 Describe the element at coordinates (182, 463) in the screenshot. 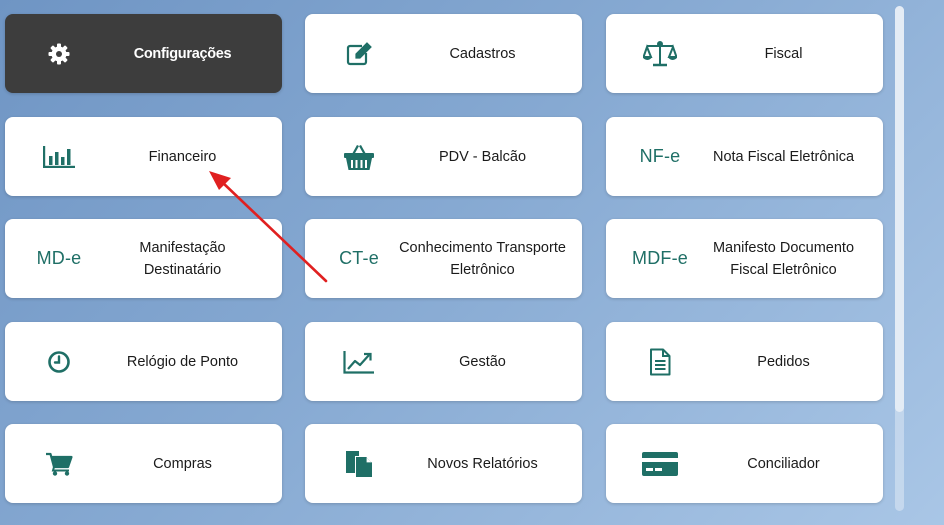

I see `tile-label: Compras` at that location.